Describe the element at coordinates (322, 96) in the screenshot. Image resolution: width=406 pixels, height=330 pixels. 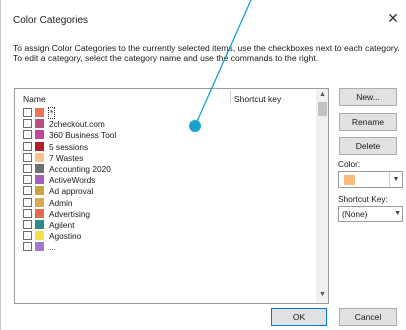
I see `scroll-up-icon: ▲` at that location.